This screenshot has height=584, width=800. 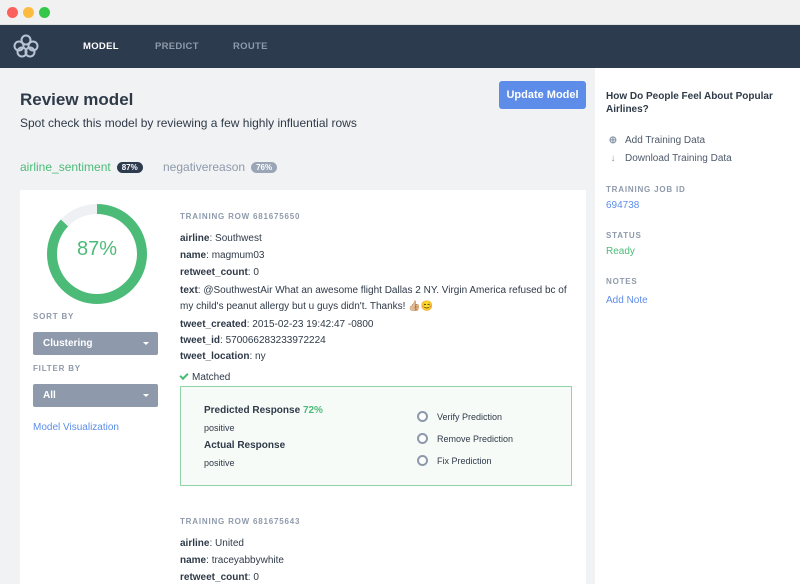 I want to click on nav-tab-model: MODEL, so click(x=101, y=46).